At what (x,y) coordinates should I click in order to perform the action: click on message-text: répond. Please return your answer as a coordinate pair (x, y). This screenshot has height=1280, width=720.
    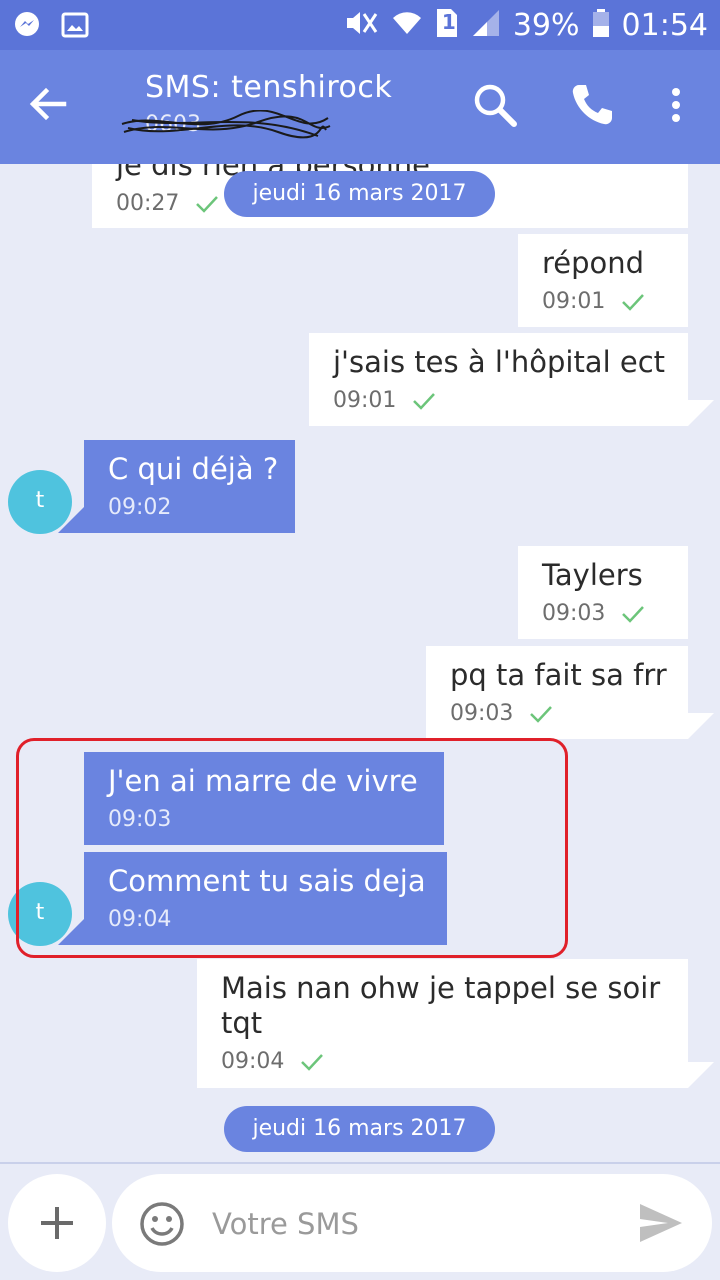
    Looking at the image, I should click on (593, 263).